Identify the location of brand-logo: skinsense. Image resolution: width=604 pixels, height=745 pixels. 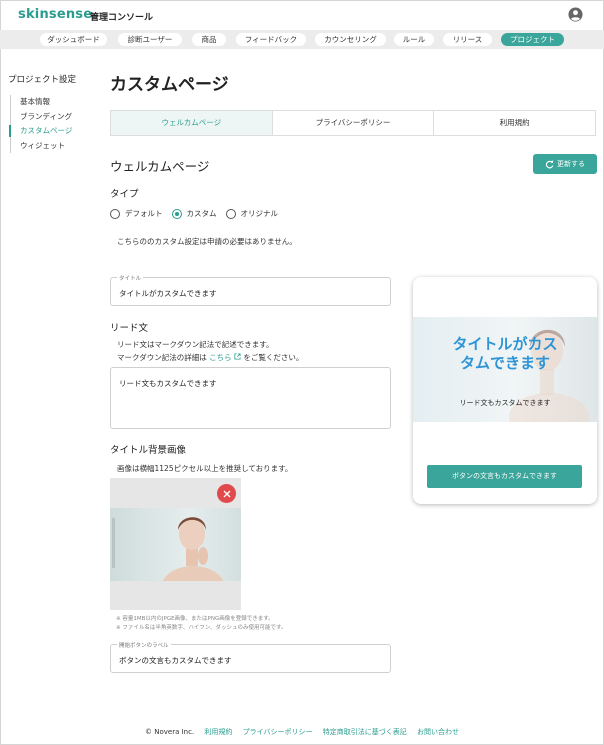
(55, 14).